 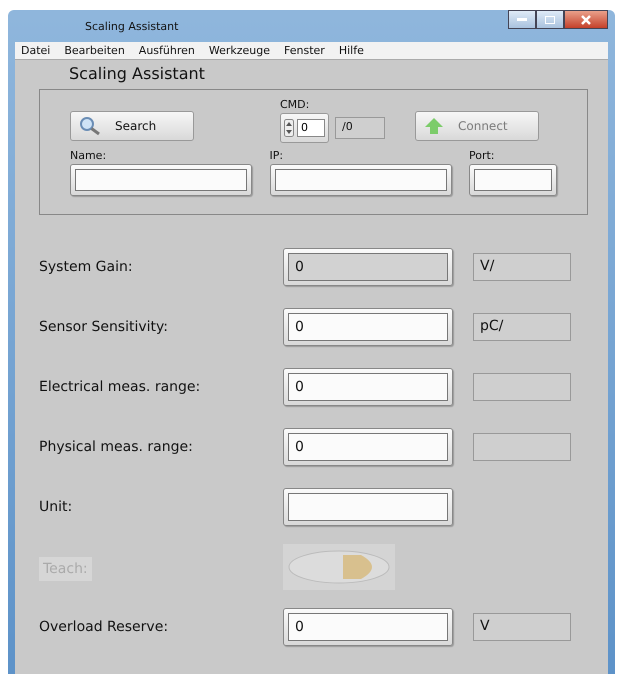 What do you see at coordinates (116, 447) in the screenshot?
I see `field-label: Physical meas. range:` at bounding box center [116, 447].